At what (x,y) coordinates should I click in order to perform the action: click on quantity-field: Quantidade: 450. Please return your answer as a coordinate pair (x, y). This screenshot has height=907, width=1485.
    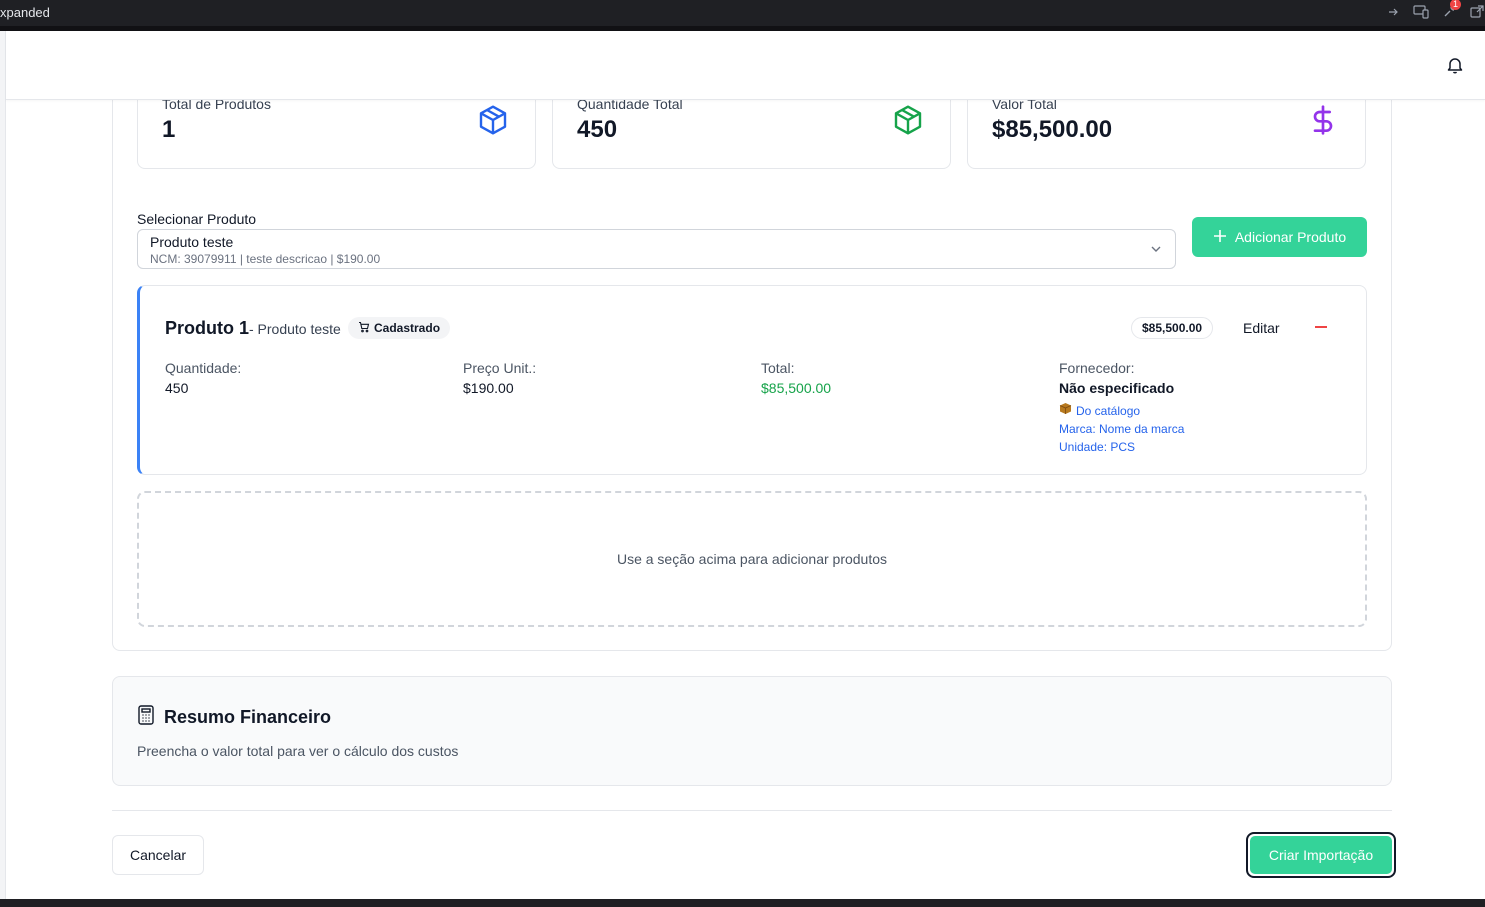
    Looking at the image, I should click on (203, 378).